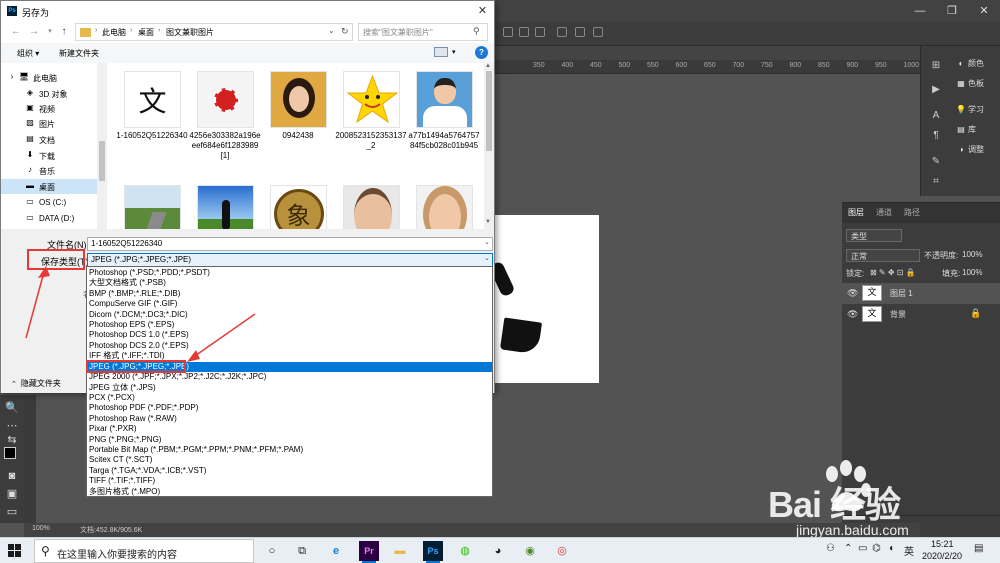  Describe the element at coordinates (289, 460) in the screenshot. I see `filetype-option: Scitex CT (*.SCT)` at that location.